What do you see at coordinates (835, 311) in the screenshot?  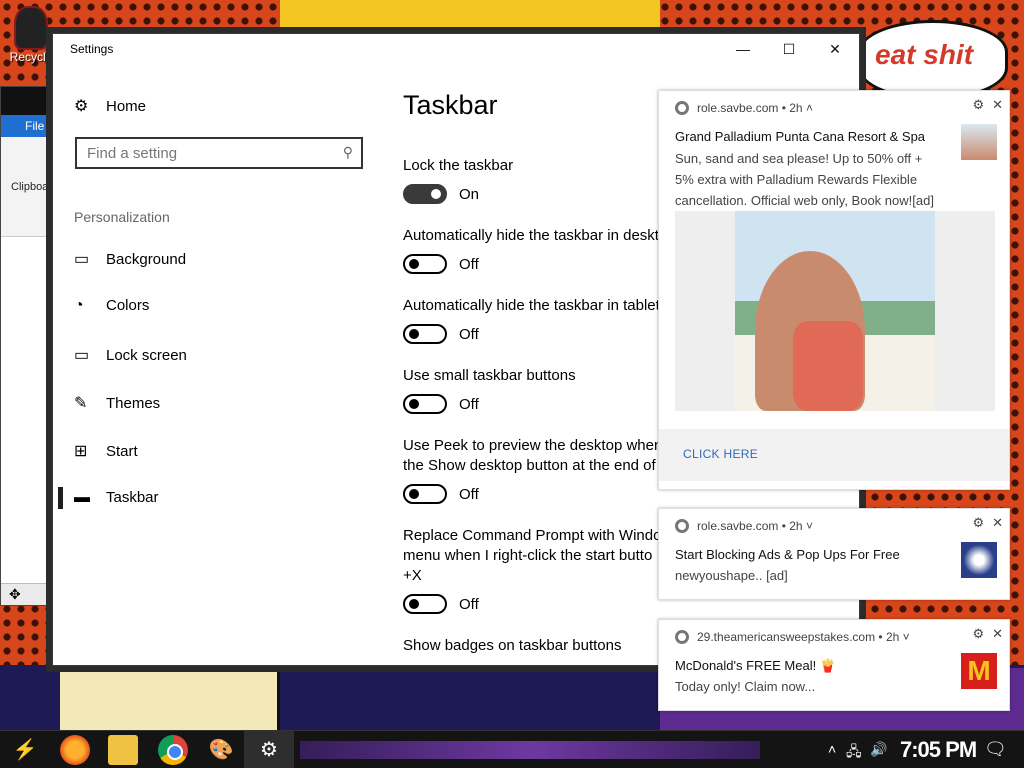 I see `resort-hero-image` at bounding box center [835, 311].